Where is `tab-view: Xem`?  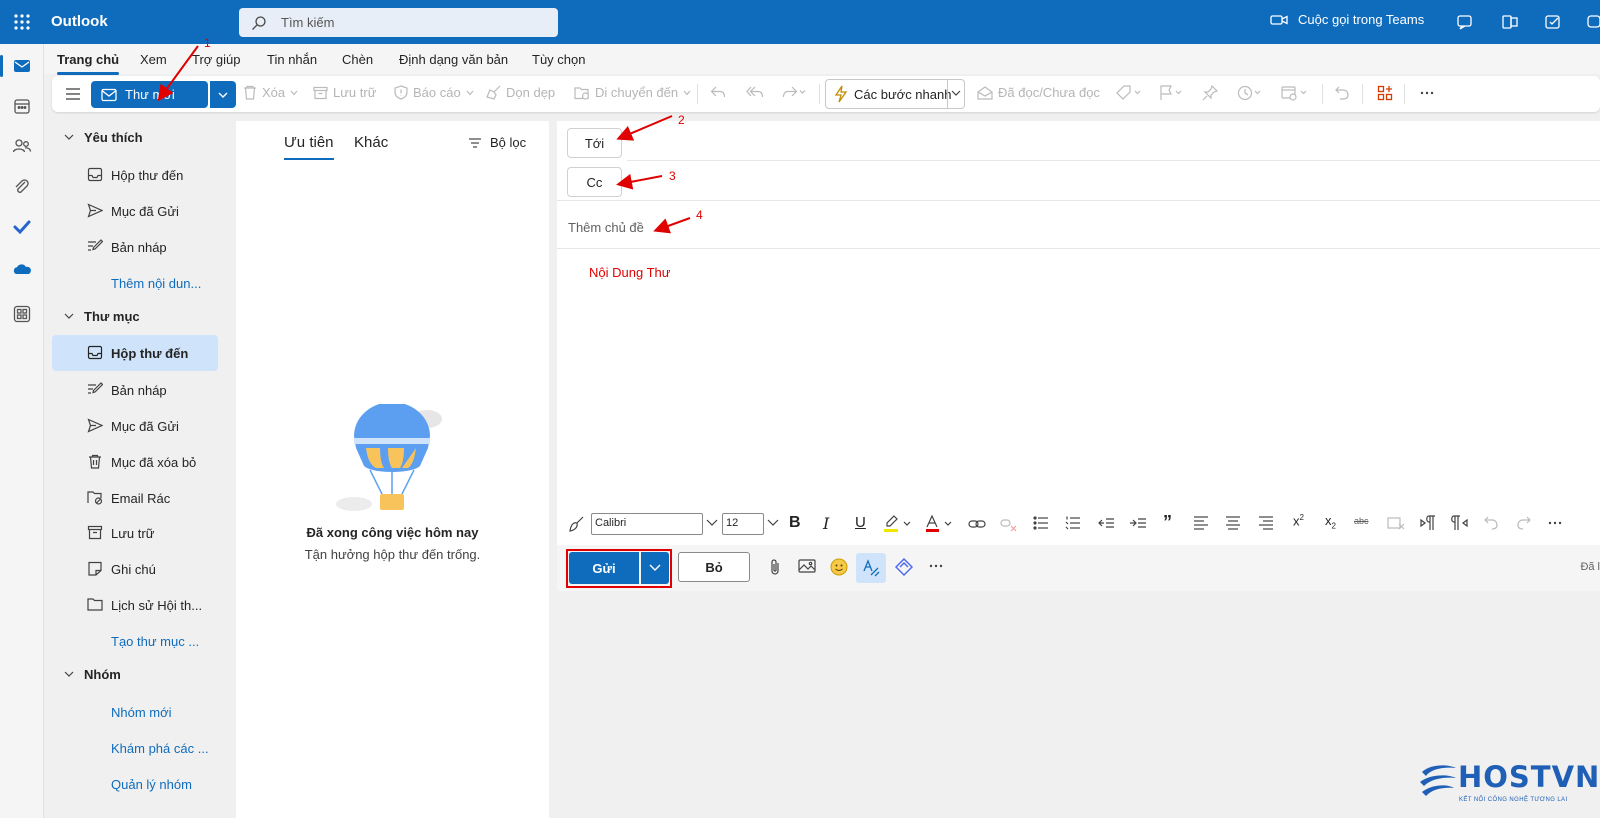
tab-view: Xem is located at coordinates (153, 59).